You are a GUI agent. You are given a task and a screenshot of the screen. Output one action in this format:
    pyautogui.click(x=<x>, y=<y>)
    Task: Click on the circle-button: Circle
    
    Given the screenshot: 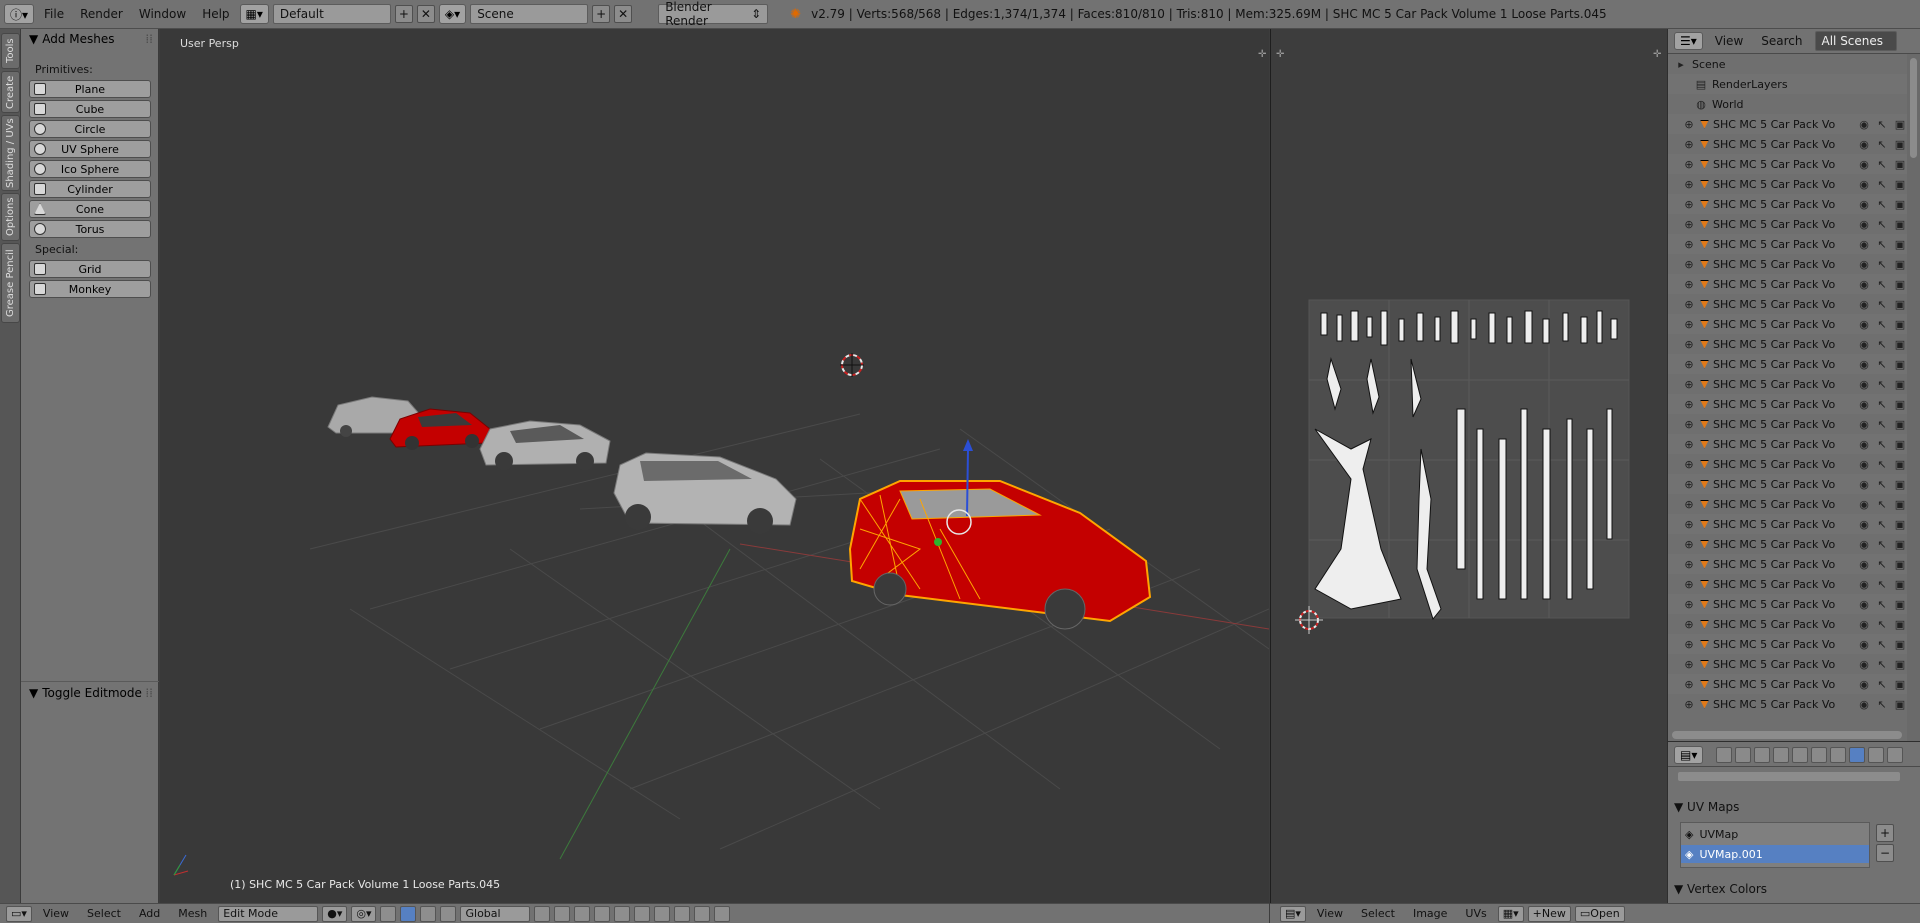 What is the action you would take?
    pyautogui.click(x=90, y=129)
    